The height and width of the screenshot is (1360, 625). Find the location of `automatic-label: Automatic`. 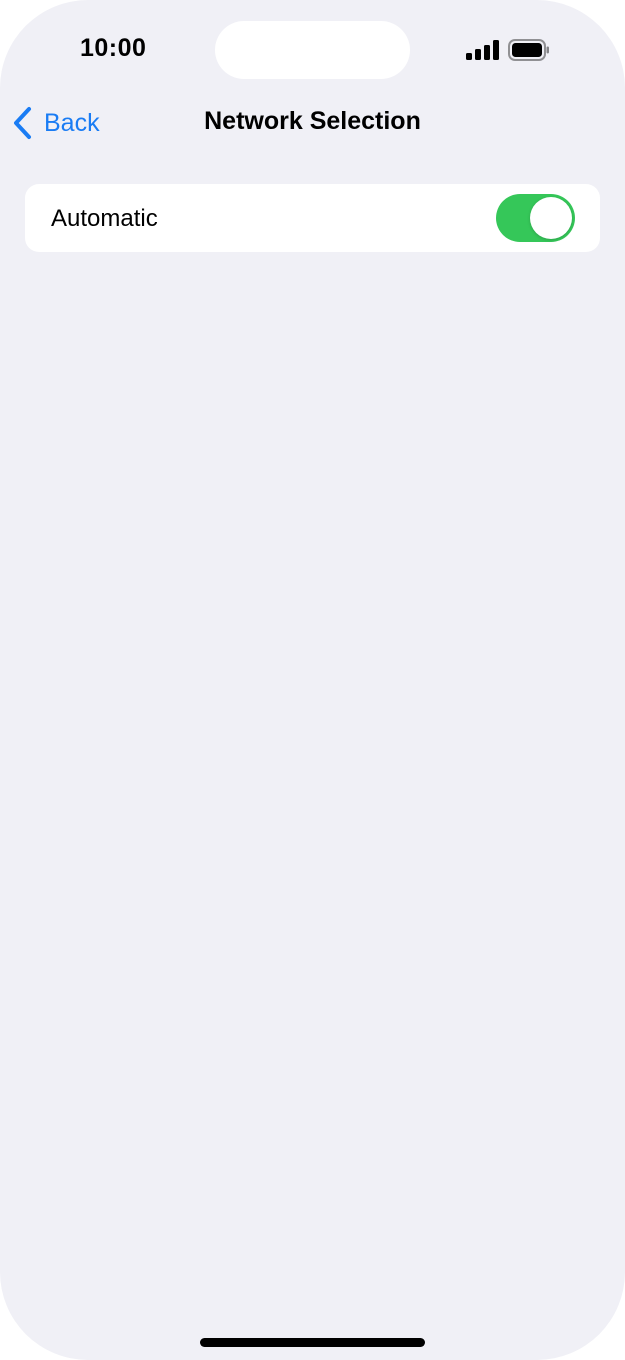

automatic-label: Automatic is located at coordinates (104, 218).